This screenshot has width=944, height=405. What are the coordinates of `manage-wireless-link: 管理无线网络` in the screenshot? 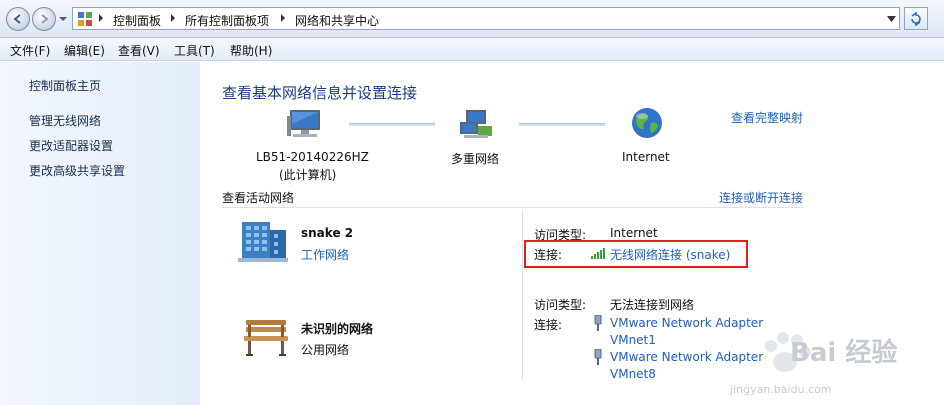 It's located at (65, 120).